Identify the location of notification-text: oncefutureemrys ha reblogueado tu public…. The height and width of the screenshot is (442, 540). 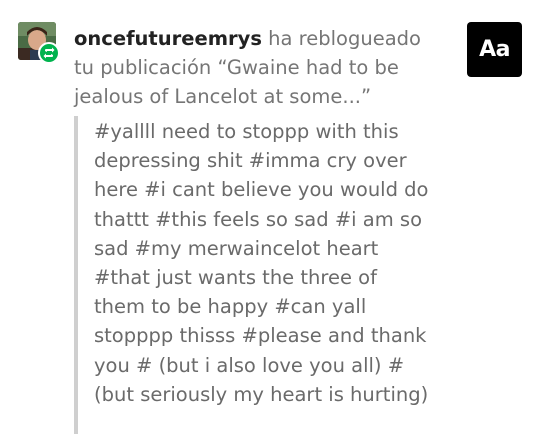
(259, 67).